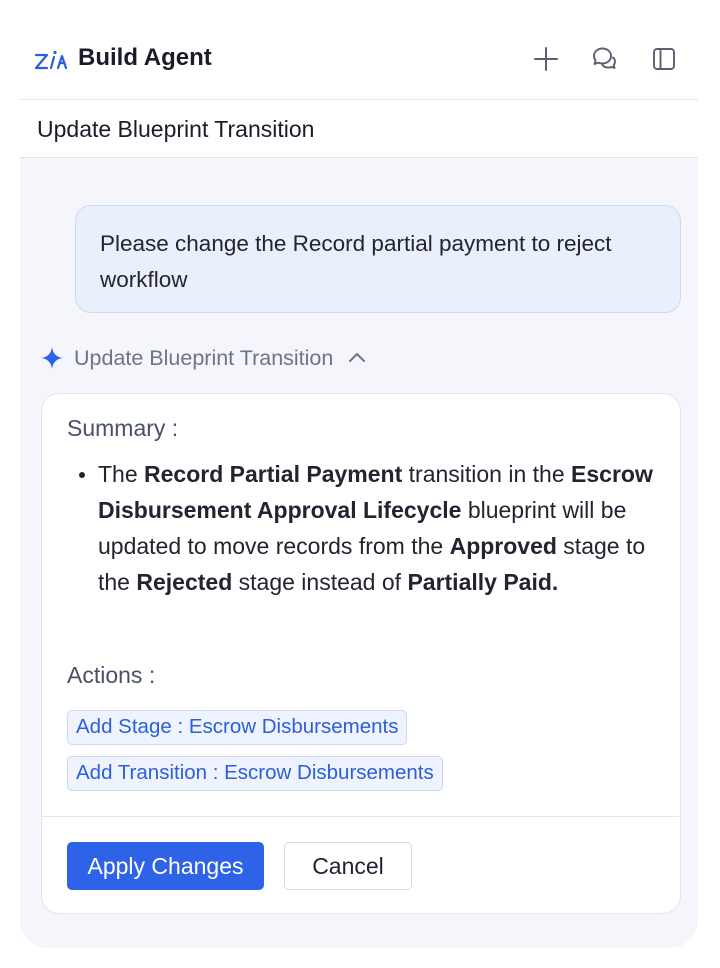  Describe the element at coordinates (503, 546) in the screenshot. I see `summary-bold-from-stage: Approved` at that location.